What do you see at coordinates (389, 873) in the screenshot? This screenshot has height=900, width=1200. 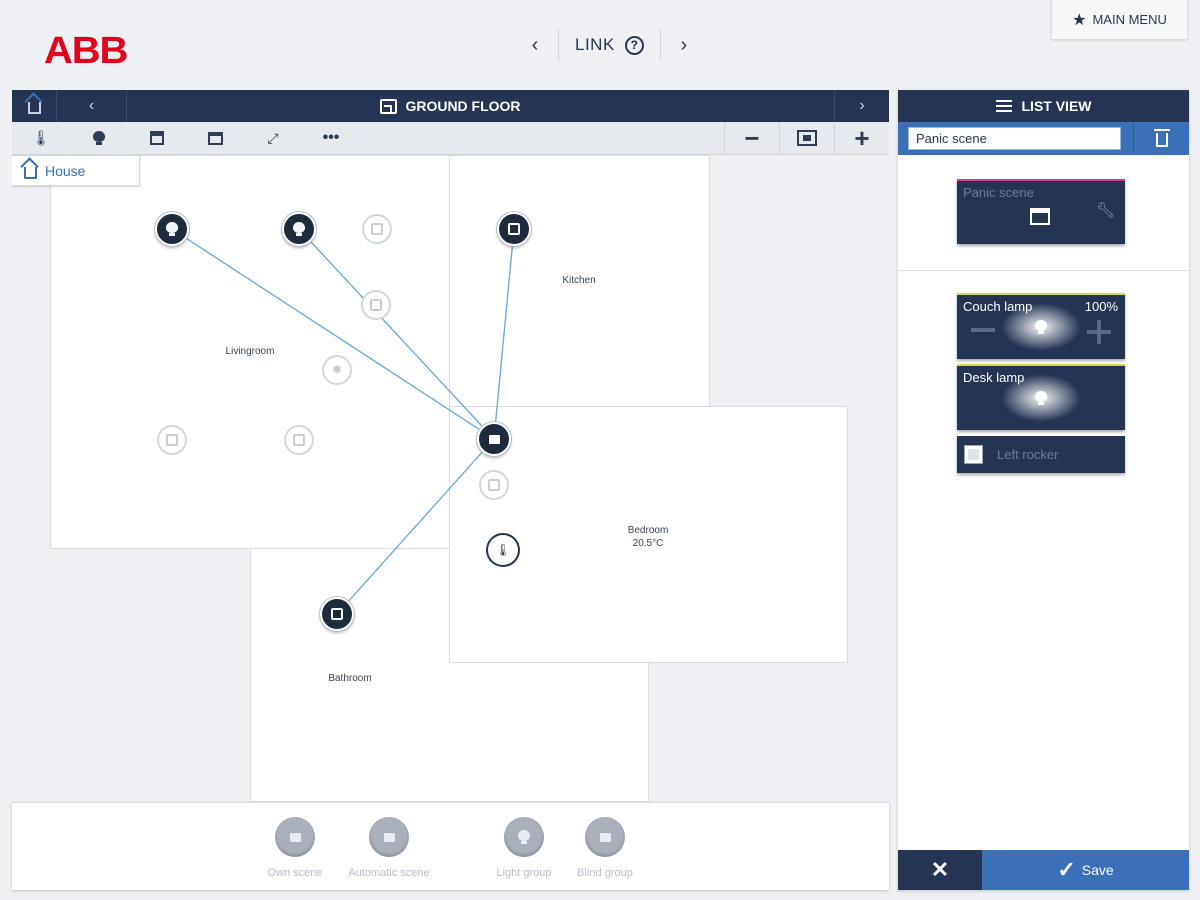 I see `automatic-scene-label: Automatic scene` at bounding box center [389, 873].